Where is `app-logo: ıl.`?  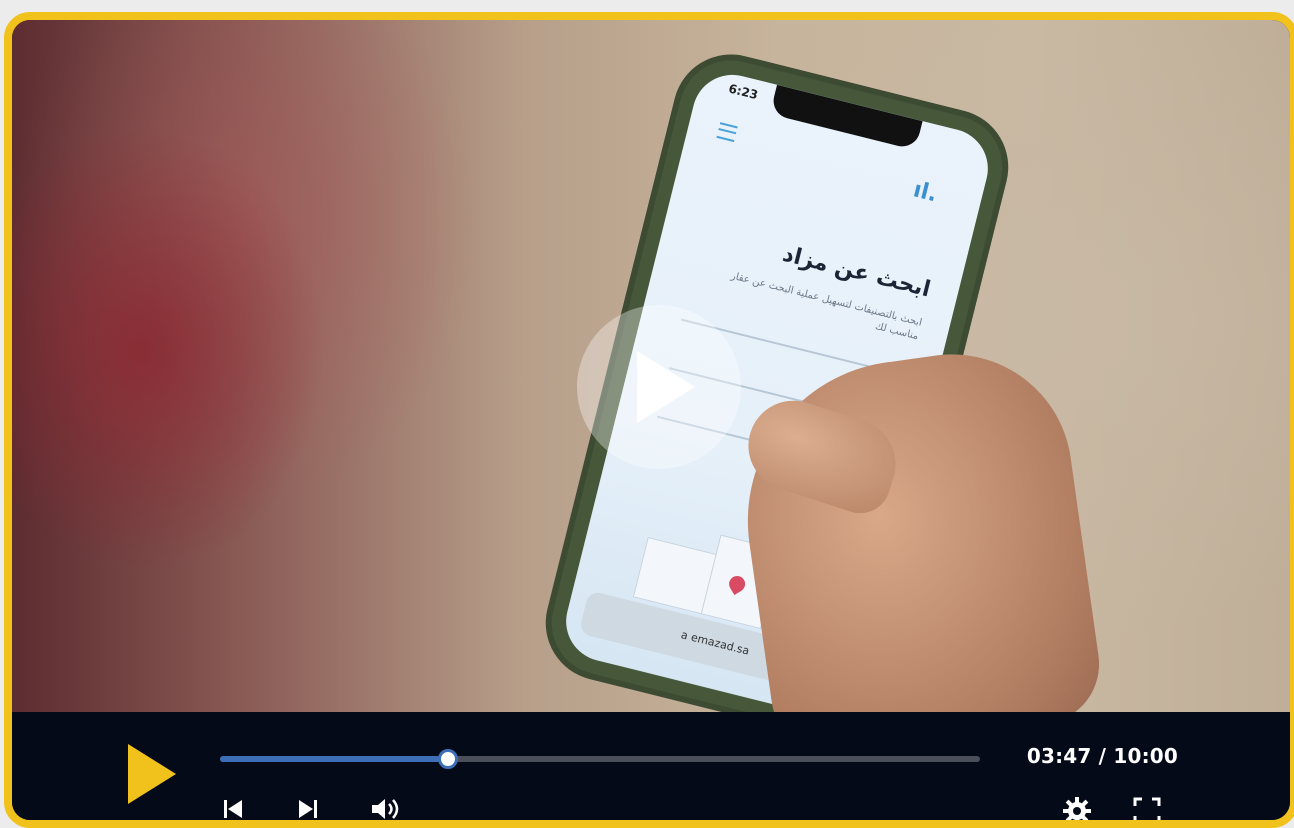 app-logo: ıl. is located at coordinates (925, 192).